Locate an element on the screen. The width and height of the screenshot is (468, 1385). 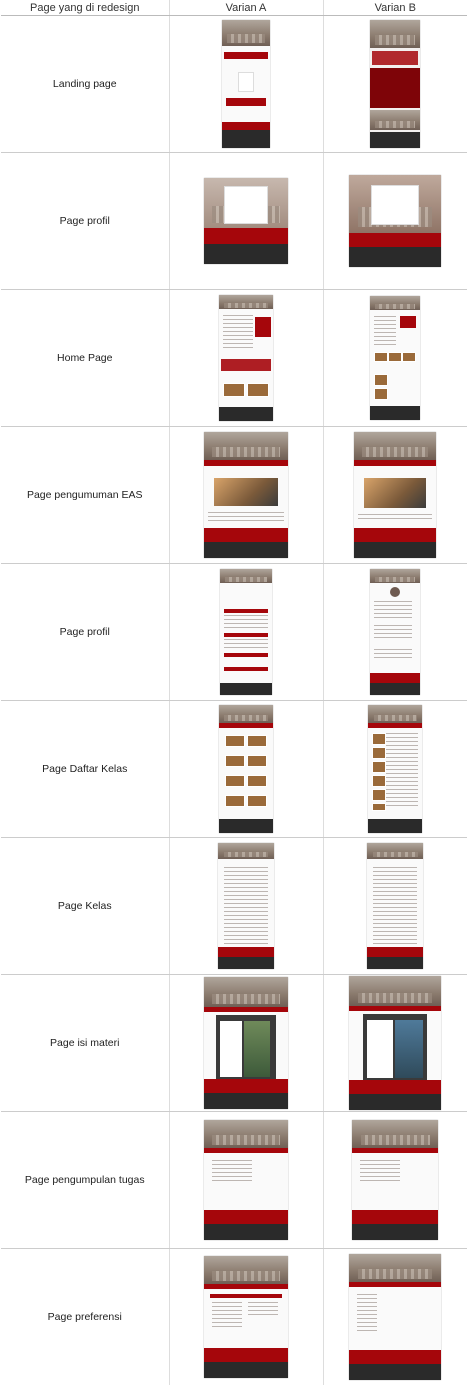
row-label: Page Daftar Kelas is located at coordinates (85, 769).